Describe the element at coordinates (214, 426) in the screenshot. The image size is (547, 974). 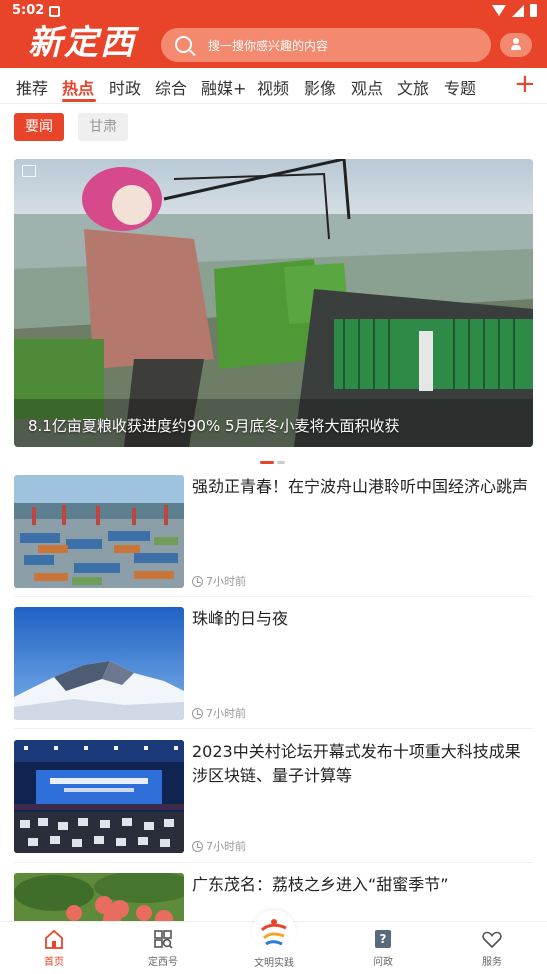
I see `banner-caption: 8.1亿亩夏粮收获进度约90% 5月底冬小麦将大面积收获` at that location.